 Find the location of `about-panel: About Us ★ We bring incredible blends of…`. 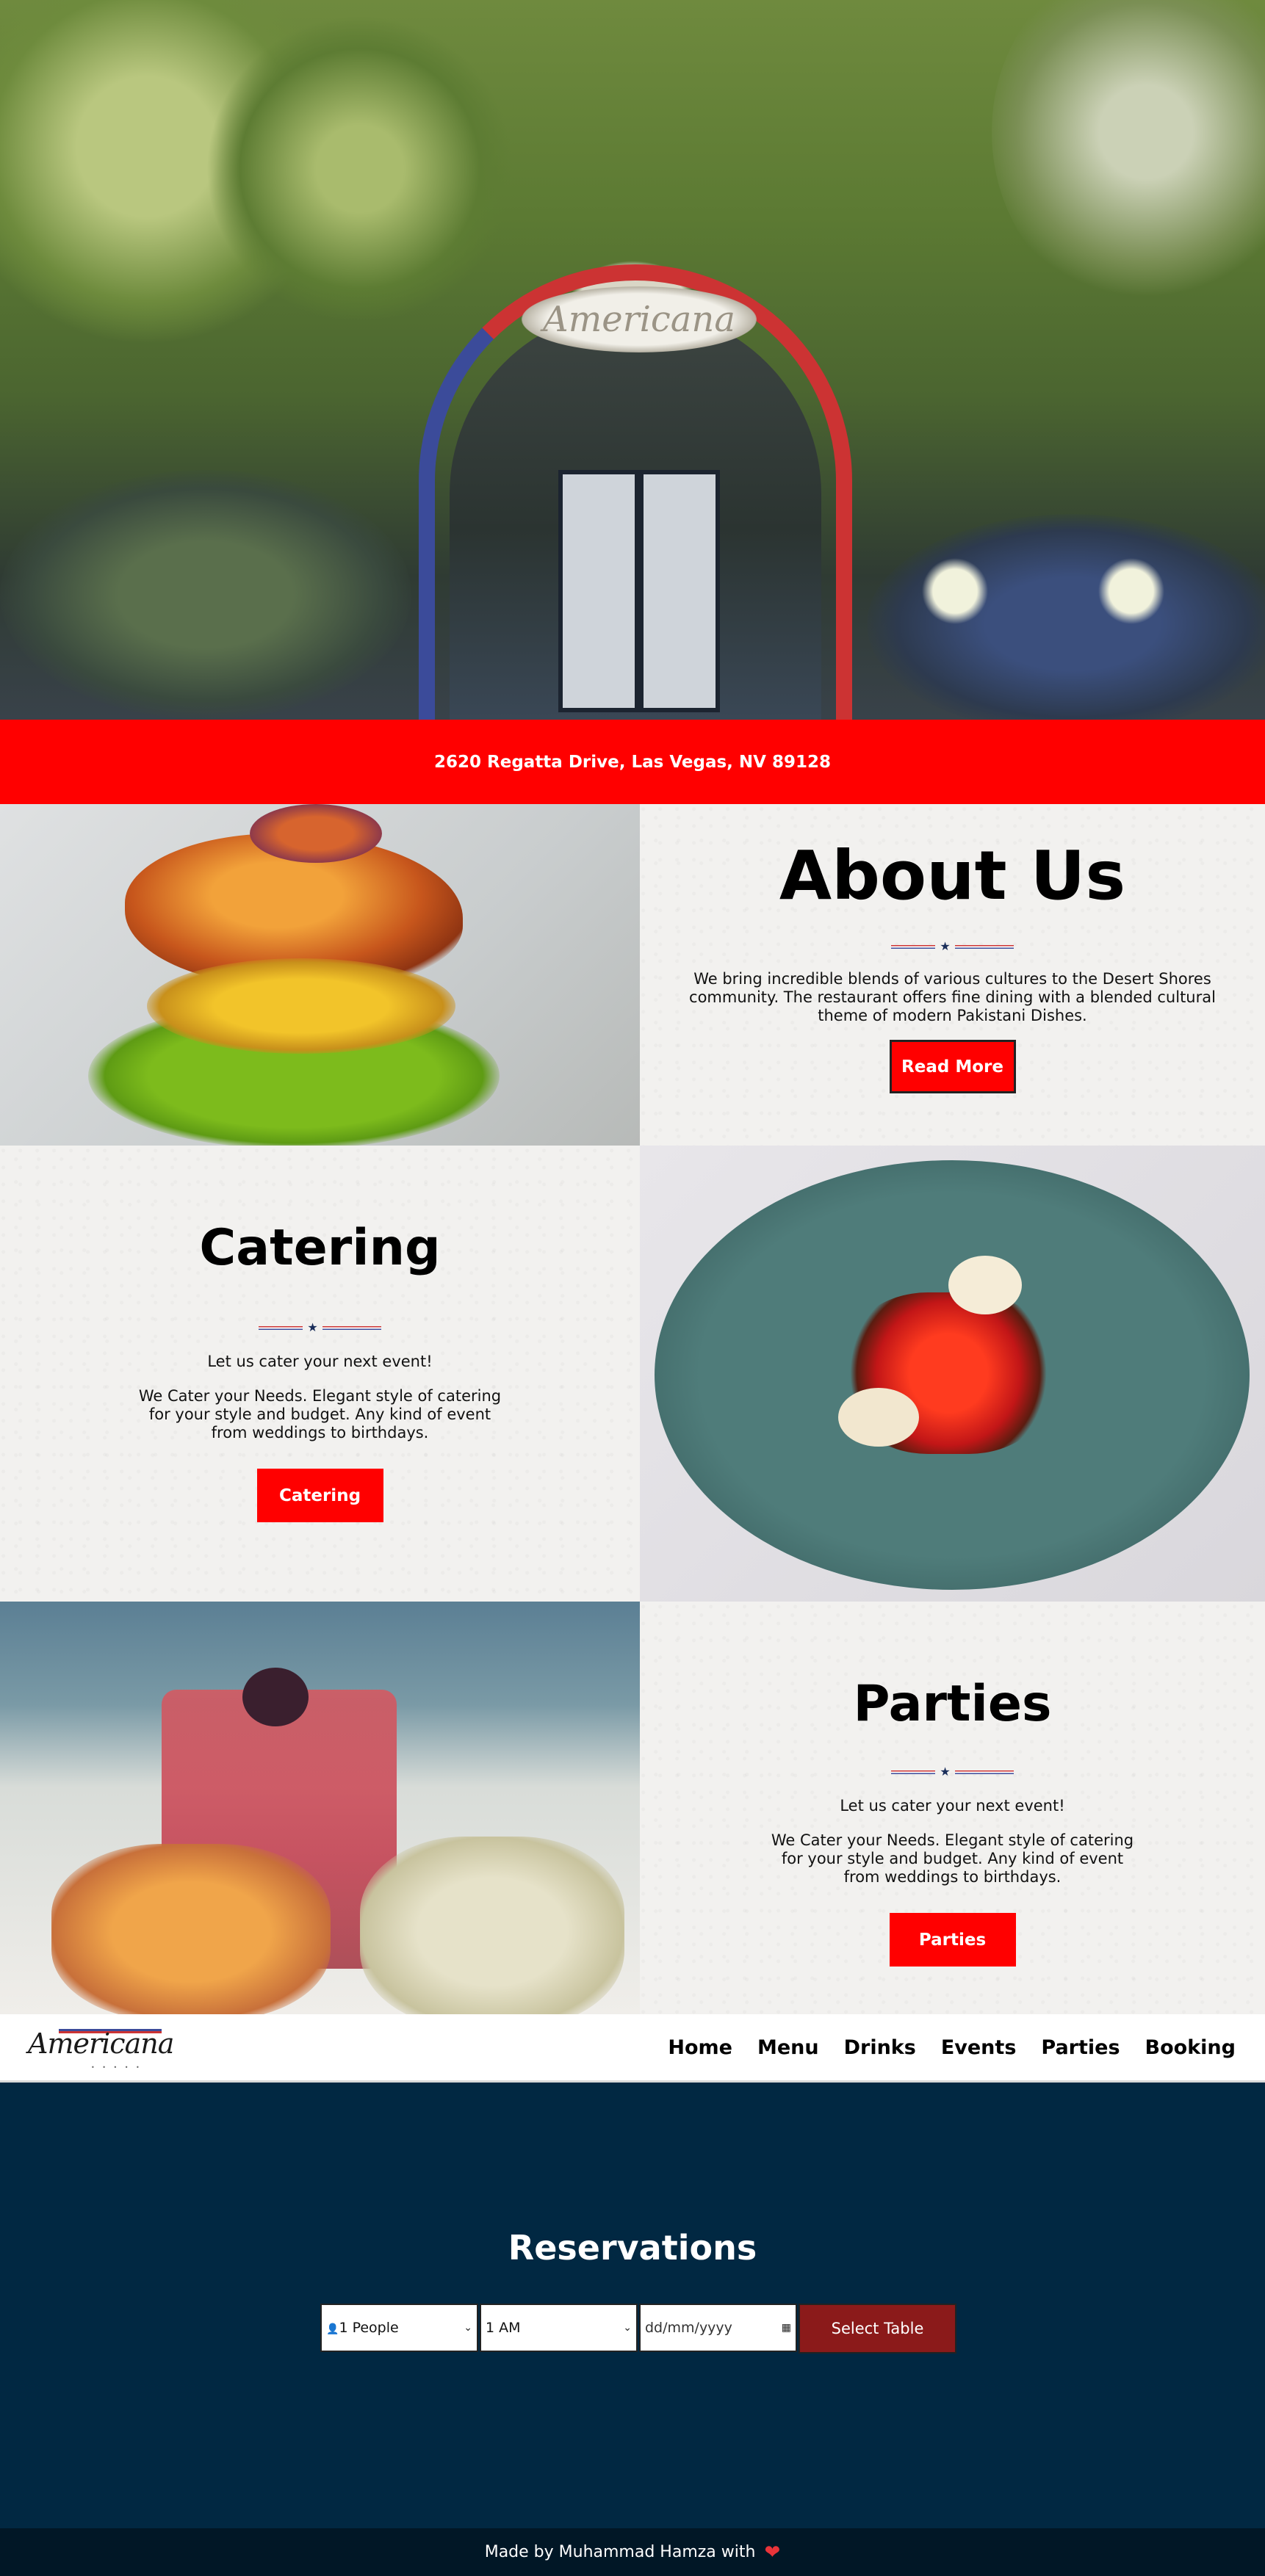

about-panel: About Us ★ We bring incredible blends of… is located at coordinates (952, 975).